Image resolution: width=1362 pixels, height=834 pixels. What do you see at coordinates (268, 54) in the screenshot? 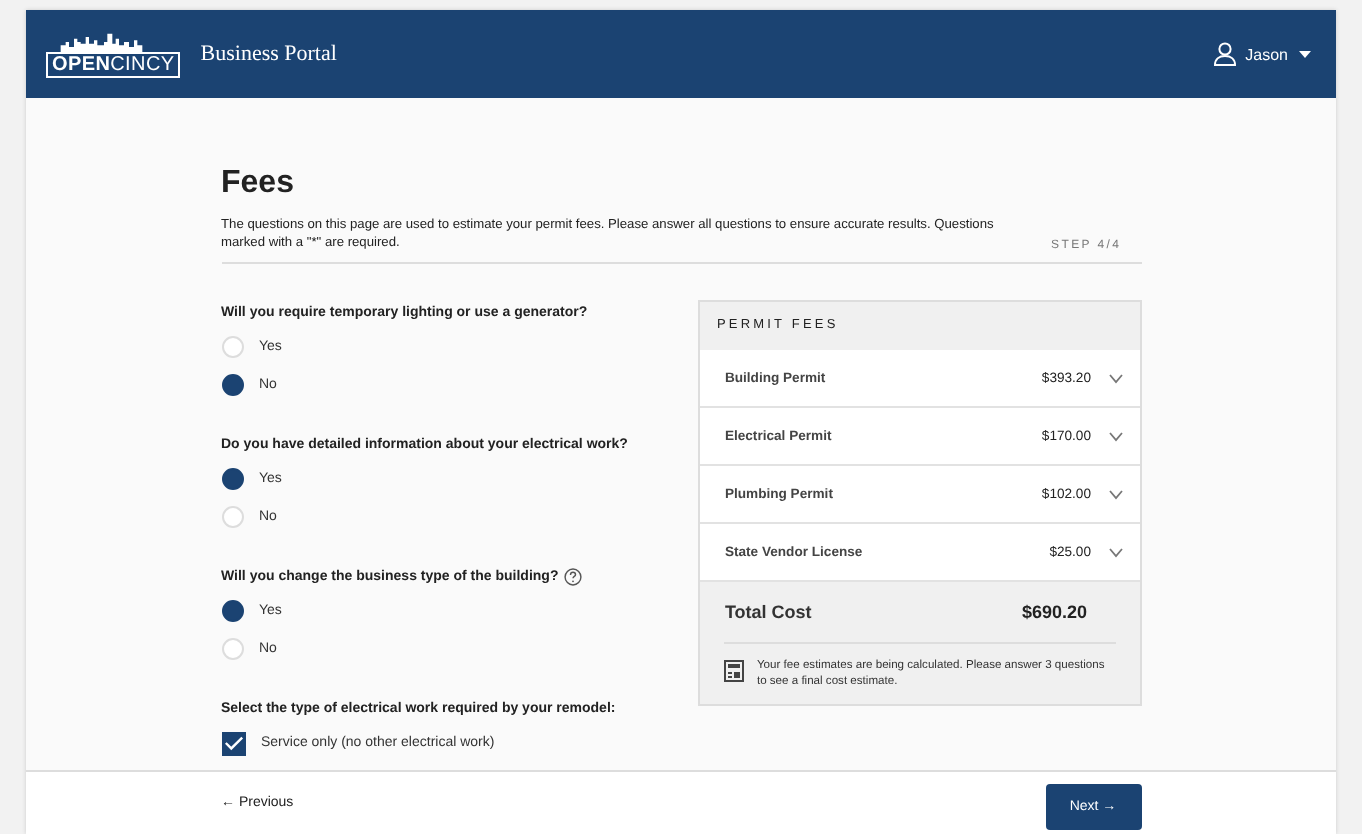
I see `portal-title: Business Portal` at bounding box center [268, 54].